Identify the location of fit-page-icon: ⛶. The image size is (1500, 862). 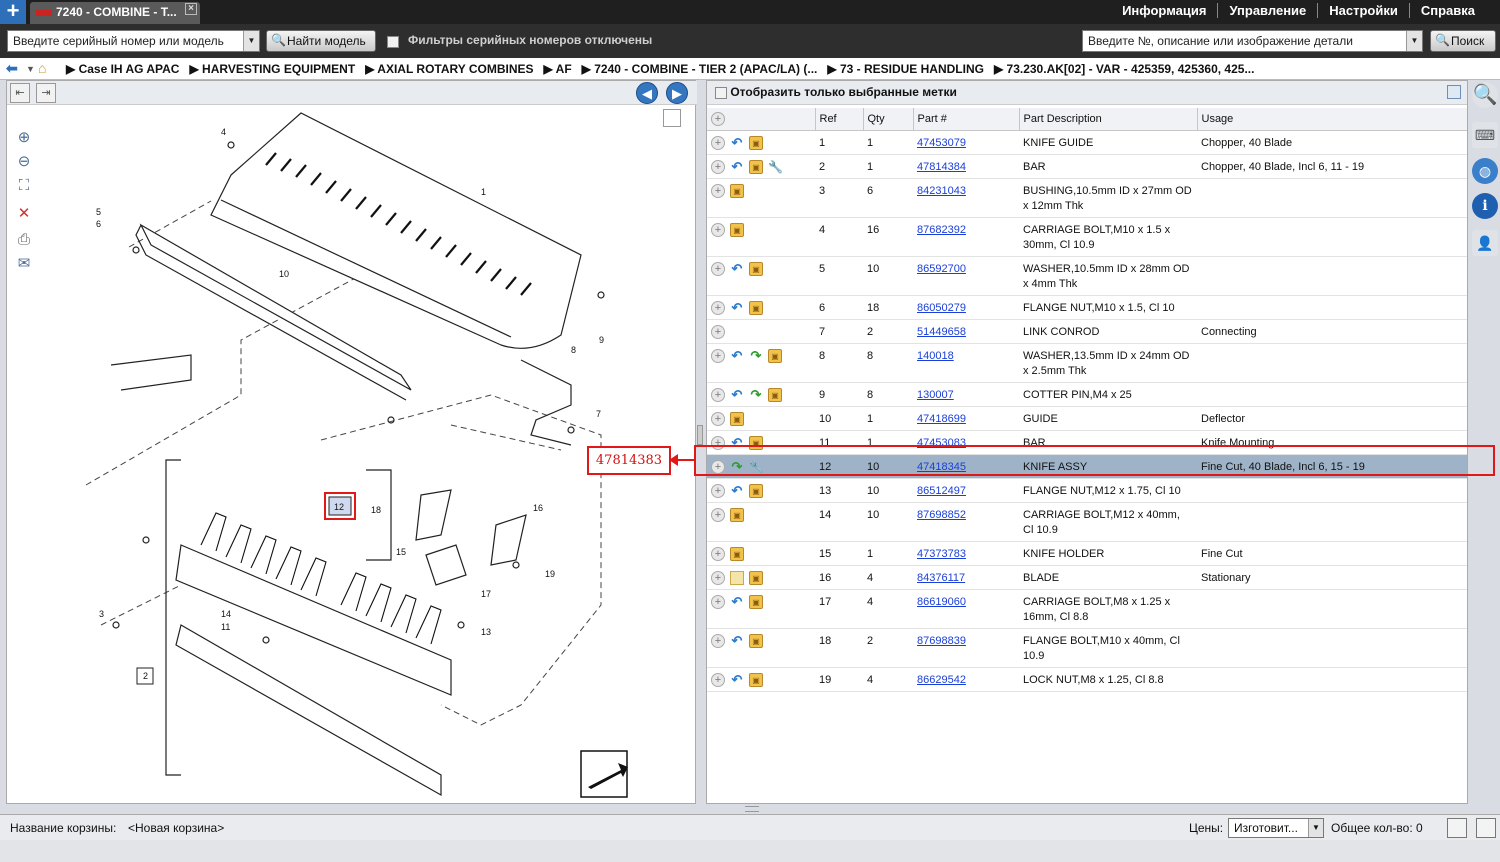
(24, 186).